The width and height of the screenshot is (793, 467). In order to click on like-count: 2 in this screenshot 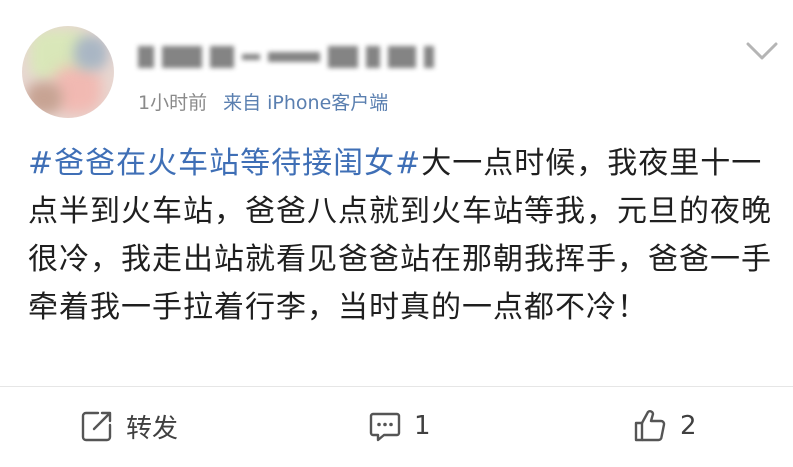, I will do `click(688, 426)`.